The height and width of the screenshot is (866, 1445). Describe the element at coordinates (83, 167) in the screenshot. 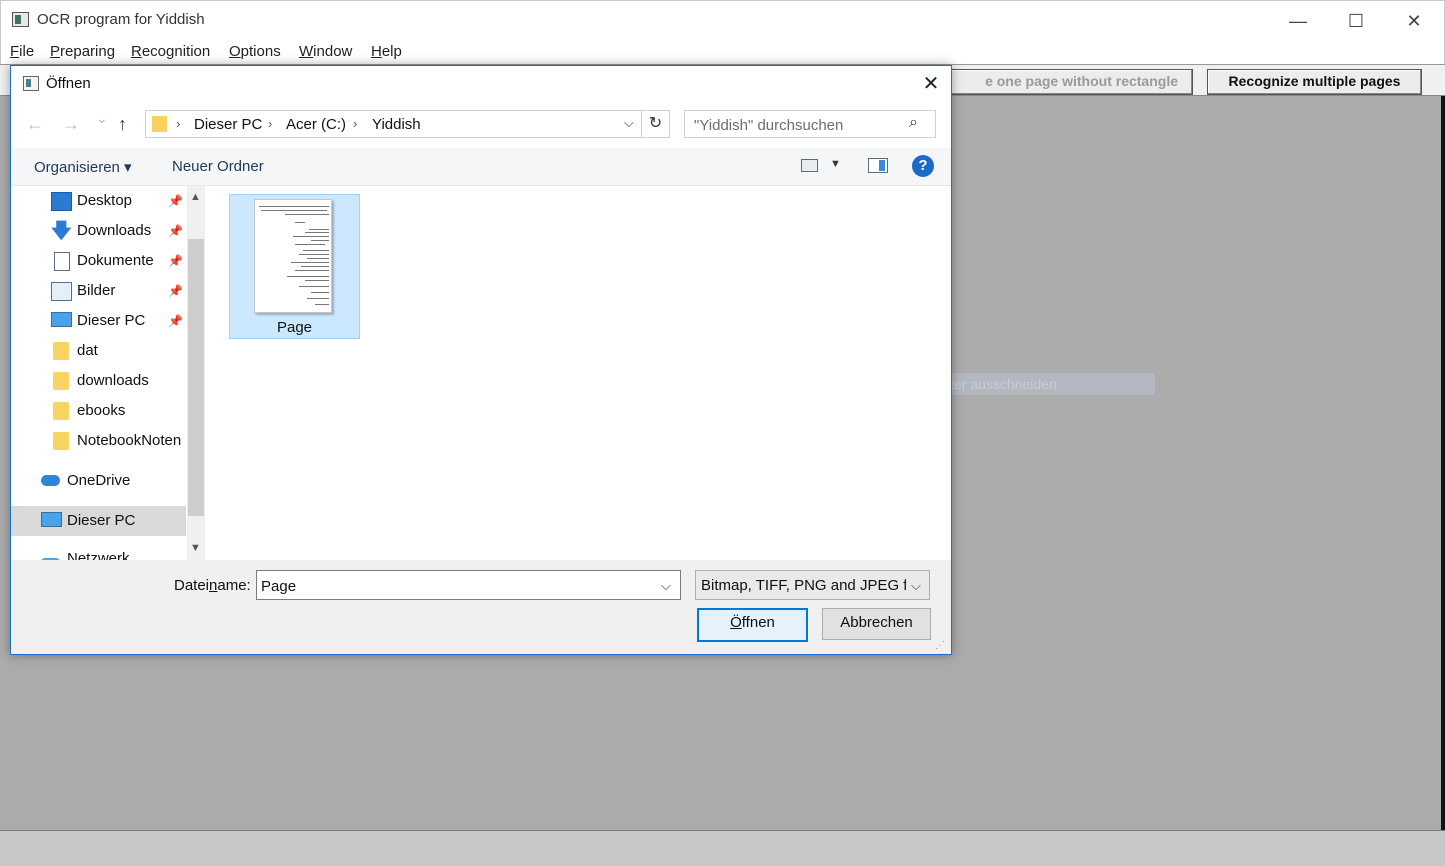

I see `organize-button: Organisieren ▾` at that location.